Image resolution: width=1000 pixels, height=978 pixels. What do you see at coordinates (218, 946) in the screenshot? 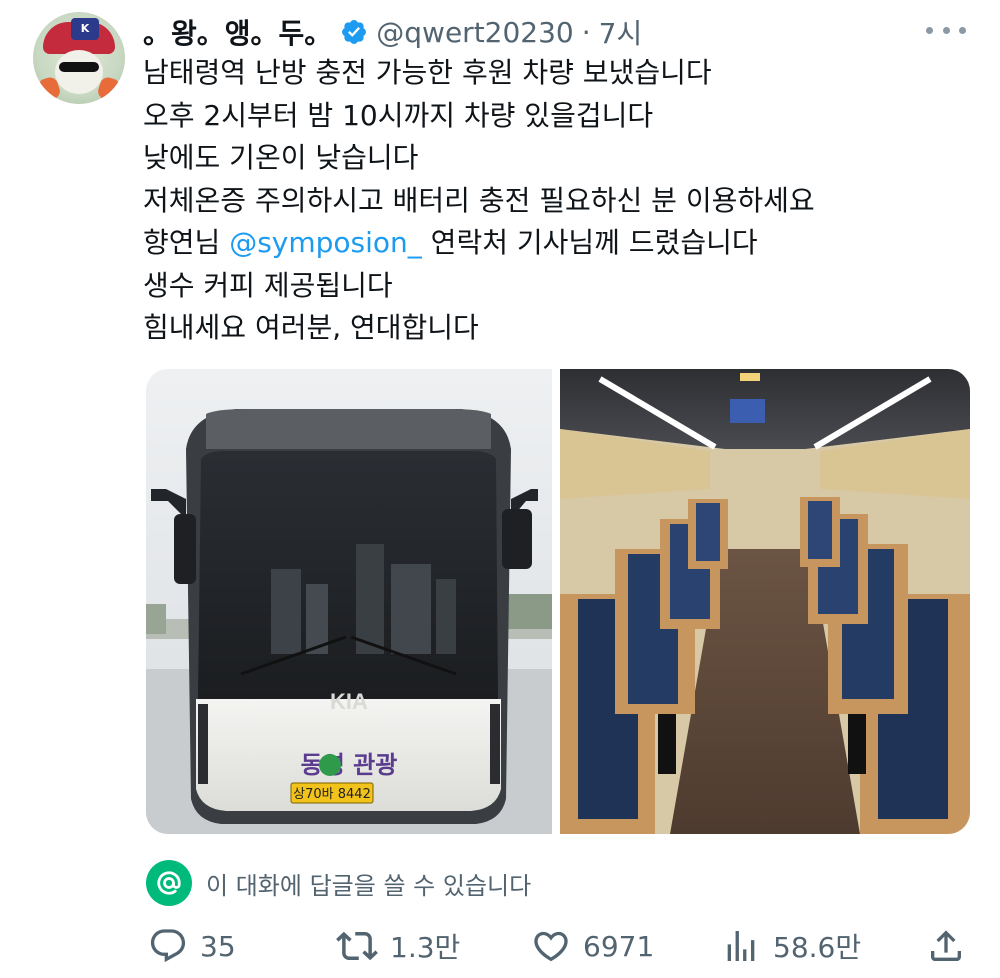
I see `reply-count: 35` at bounding box center [218, 946].